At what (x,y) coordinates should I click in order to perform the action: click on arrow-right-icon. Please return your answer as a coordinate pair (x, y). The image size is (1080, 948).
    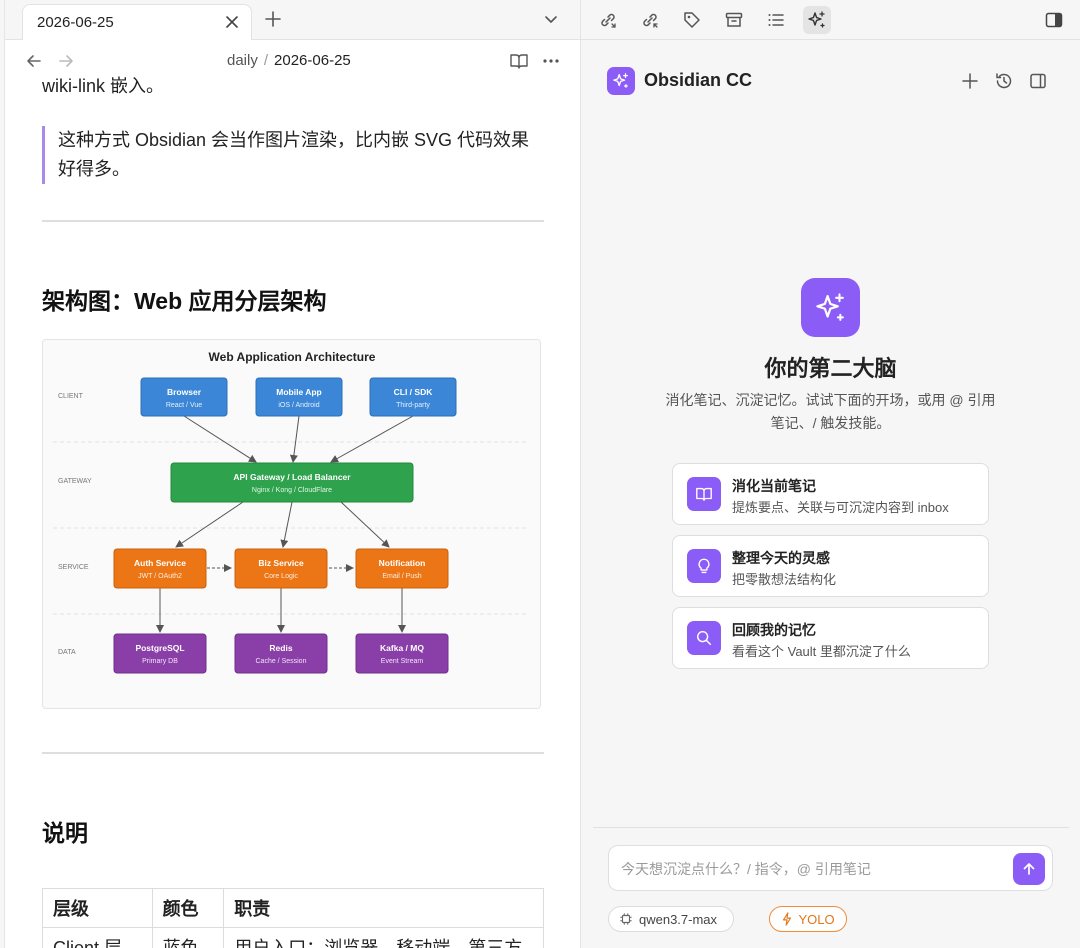
    Looking at the image, I should click on (66, 61).